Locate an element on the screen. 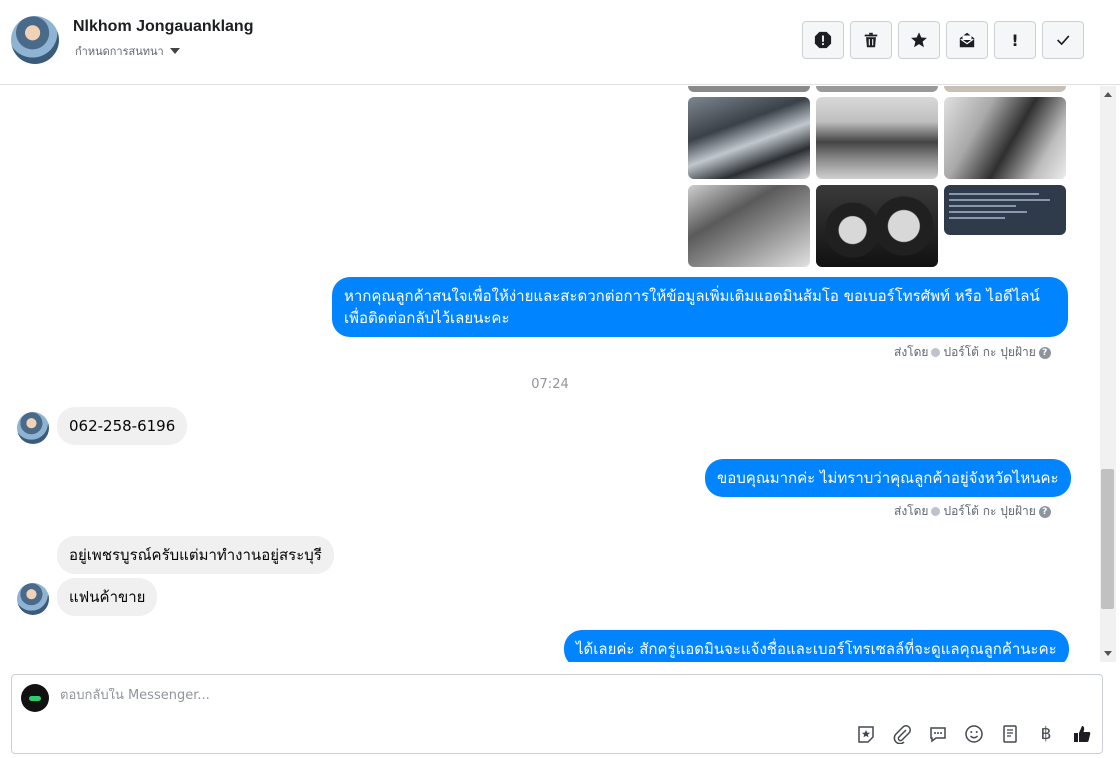  star-icon is located at coordinates (919, 40).